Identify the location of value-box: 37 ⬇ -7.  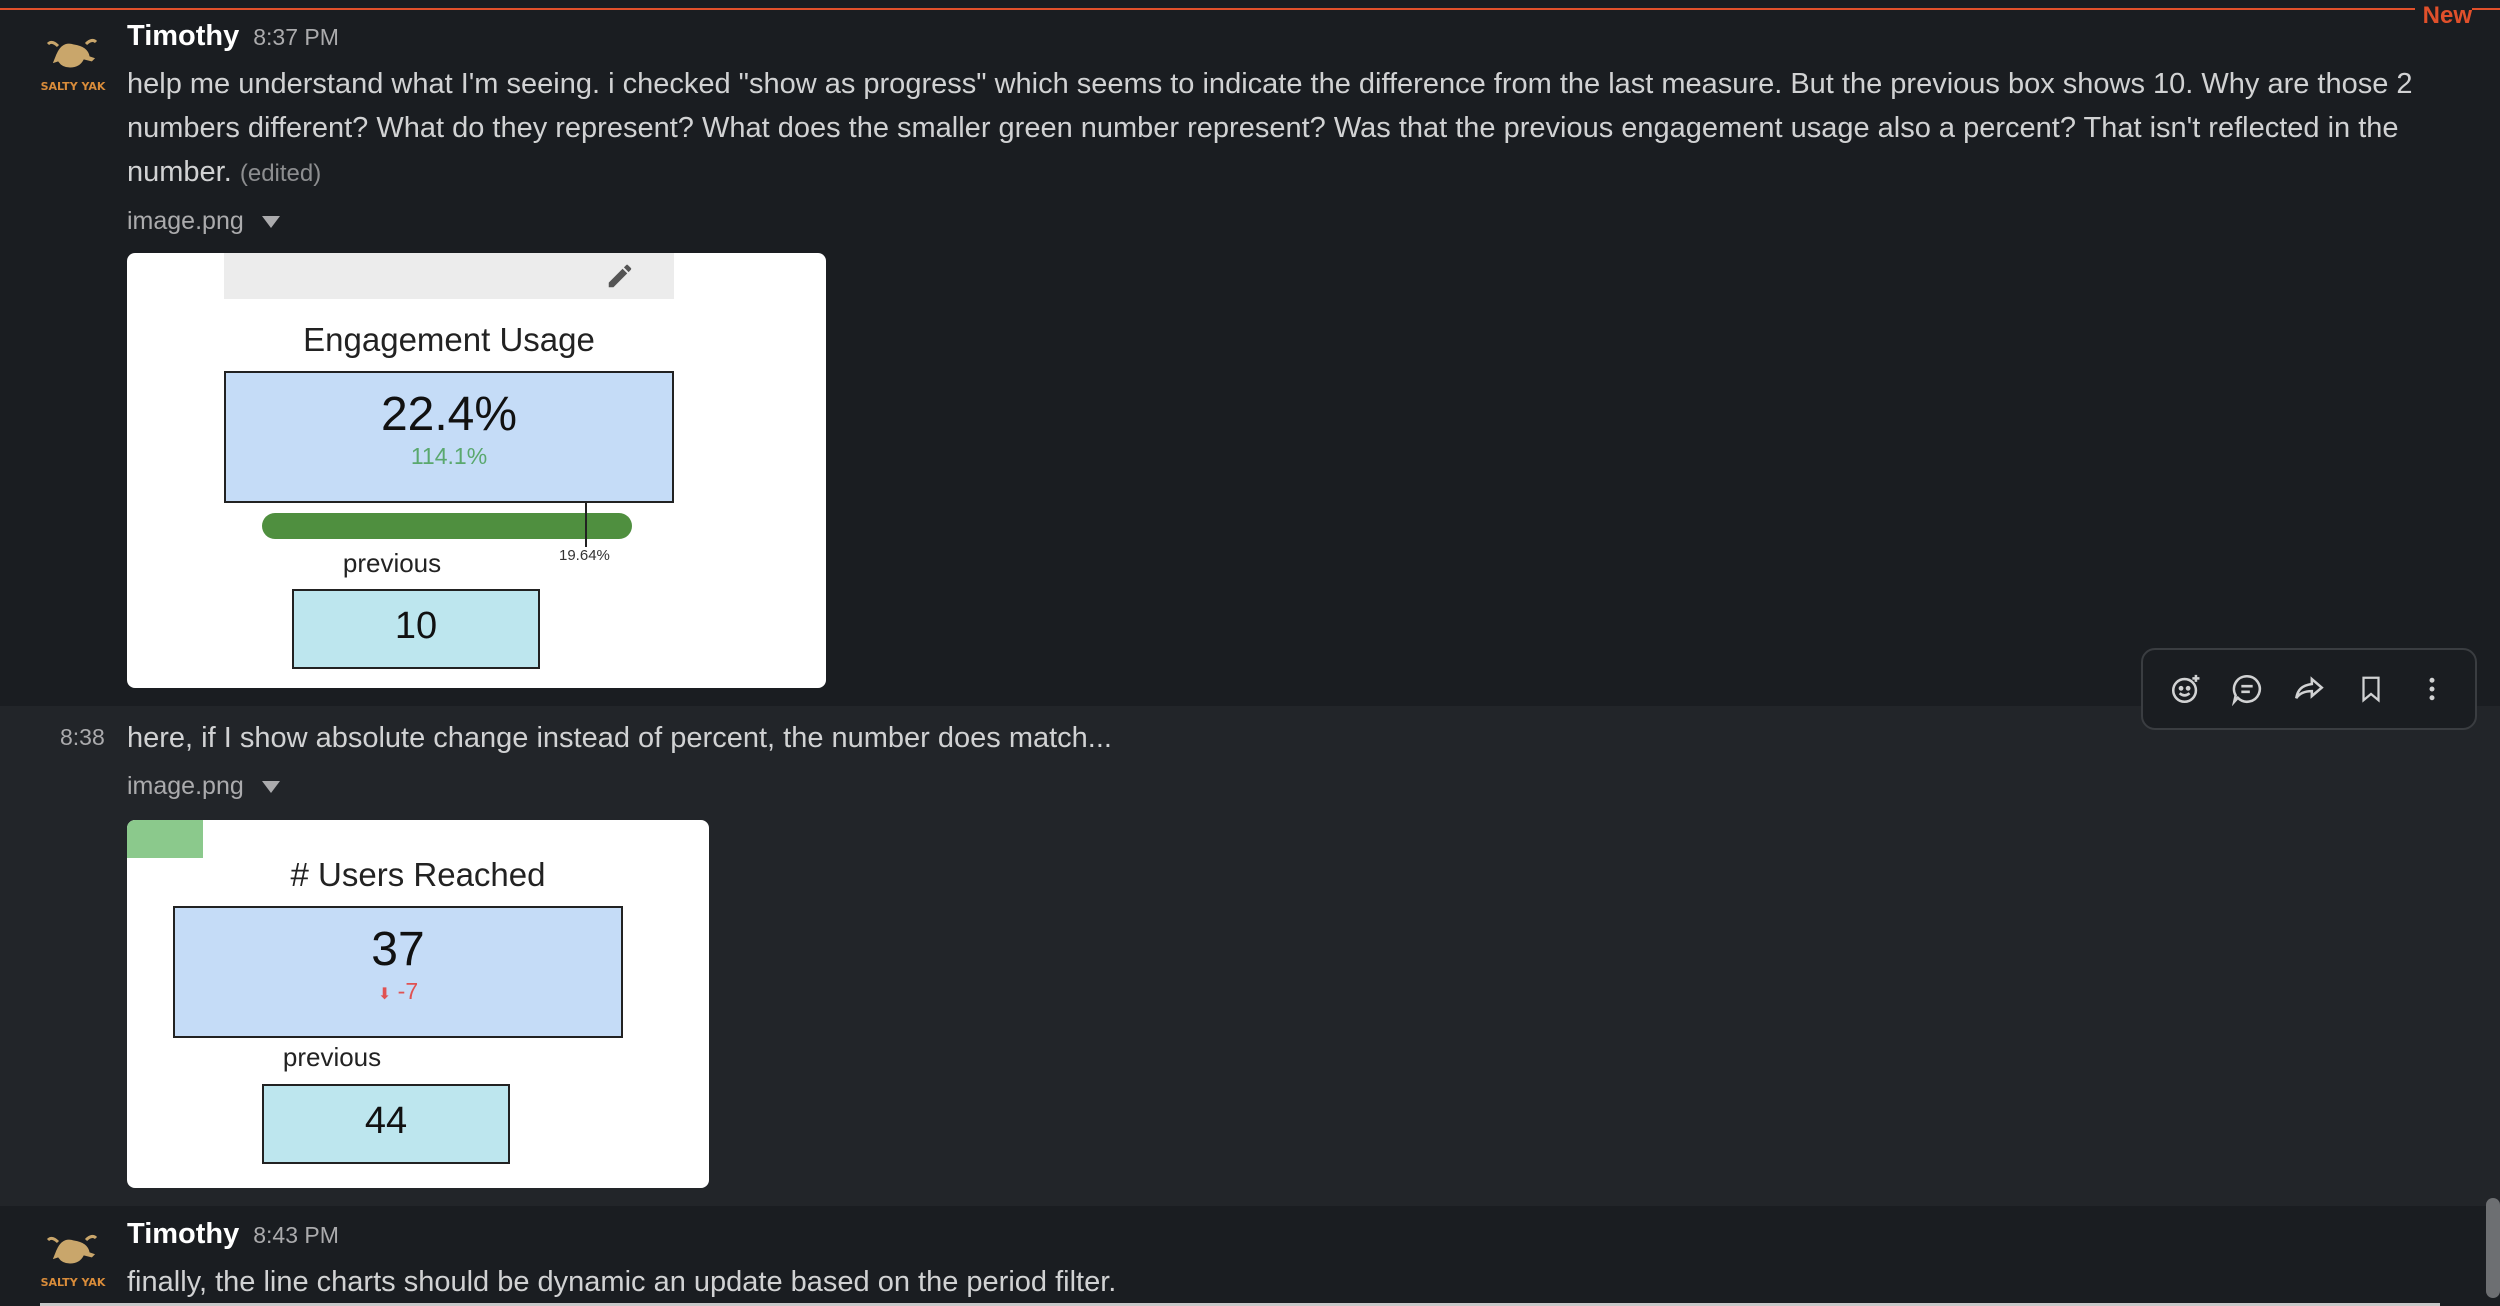
(398, 972).